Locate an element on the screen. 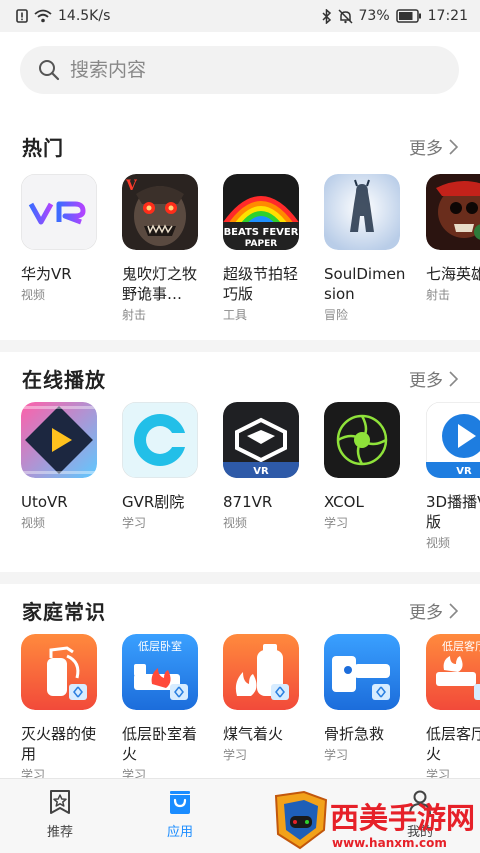  watermark-url: www.hanxm.com is located at coordinates (389, 843).